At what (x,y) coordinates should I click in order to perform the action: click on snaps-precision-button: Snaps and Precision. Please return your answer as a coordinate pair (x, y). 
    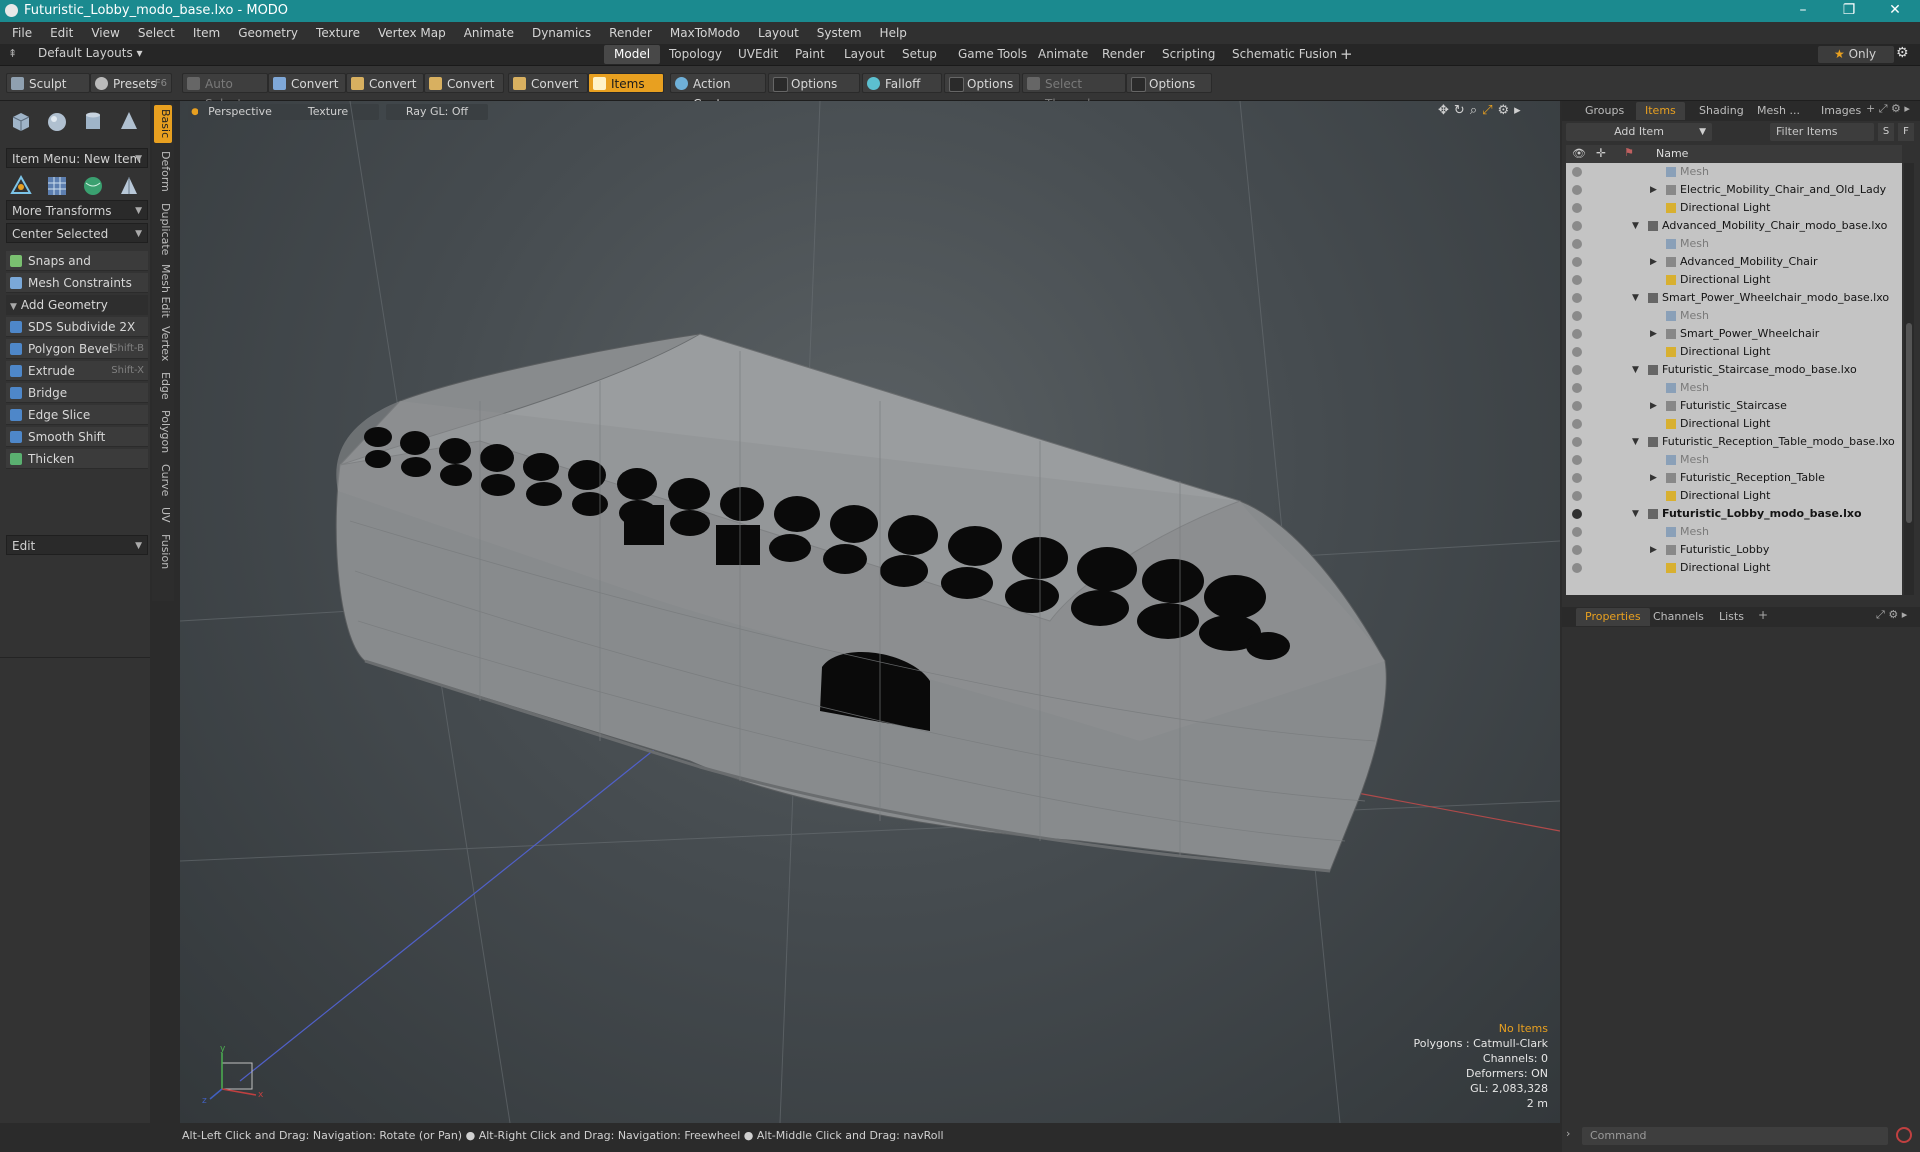
    Looking at the image, I should click on (77, 269).